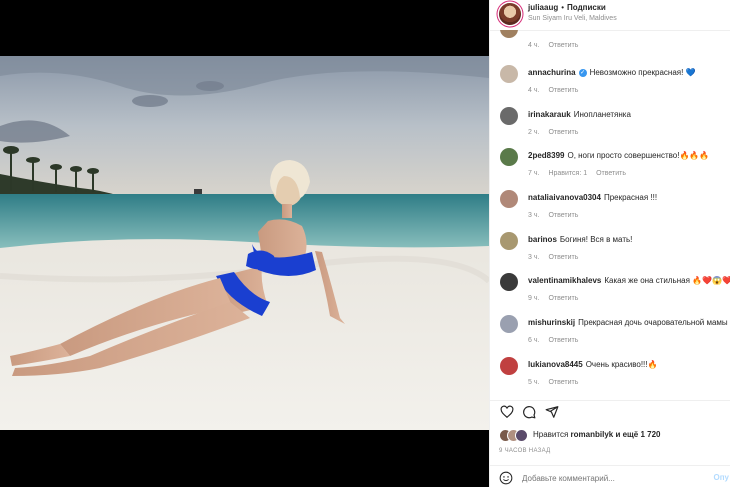 This screenshot has height=487, width=730. What do you see at coordinates (551, 434) in the screenshot?
I see `likes-prefix: Нравится` at bounding box center [551, 434].